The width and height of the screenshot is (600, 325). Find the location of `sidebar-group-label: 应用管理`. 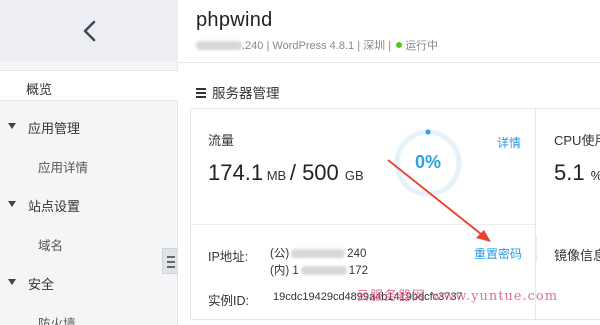

sidebar-group-label: 应用管理 is located at coordinates (54, 128).